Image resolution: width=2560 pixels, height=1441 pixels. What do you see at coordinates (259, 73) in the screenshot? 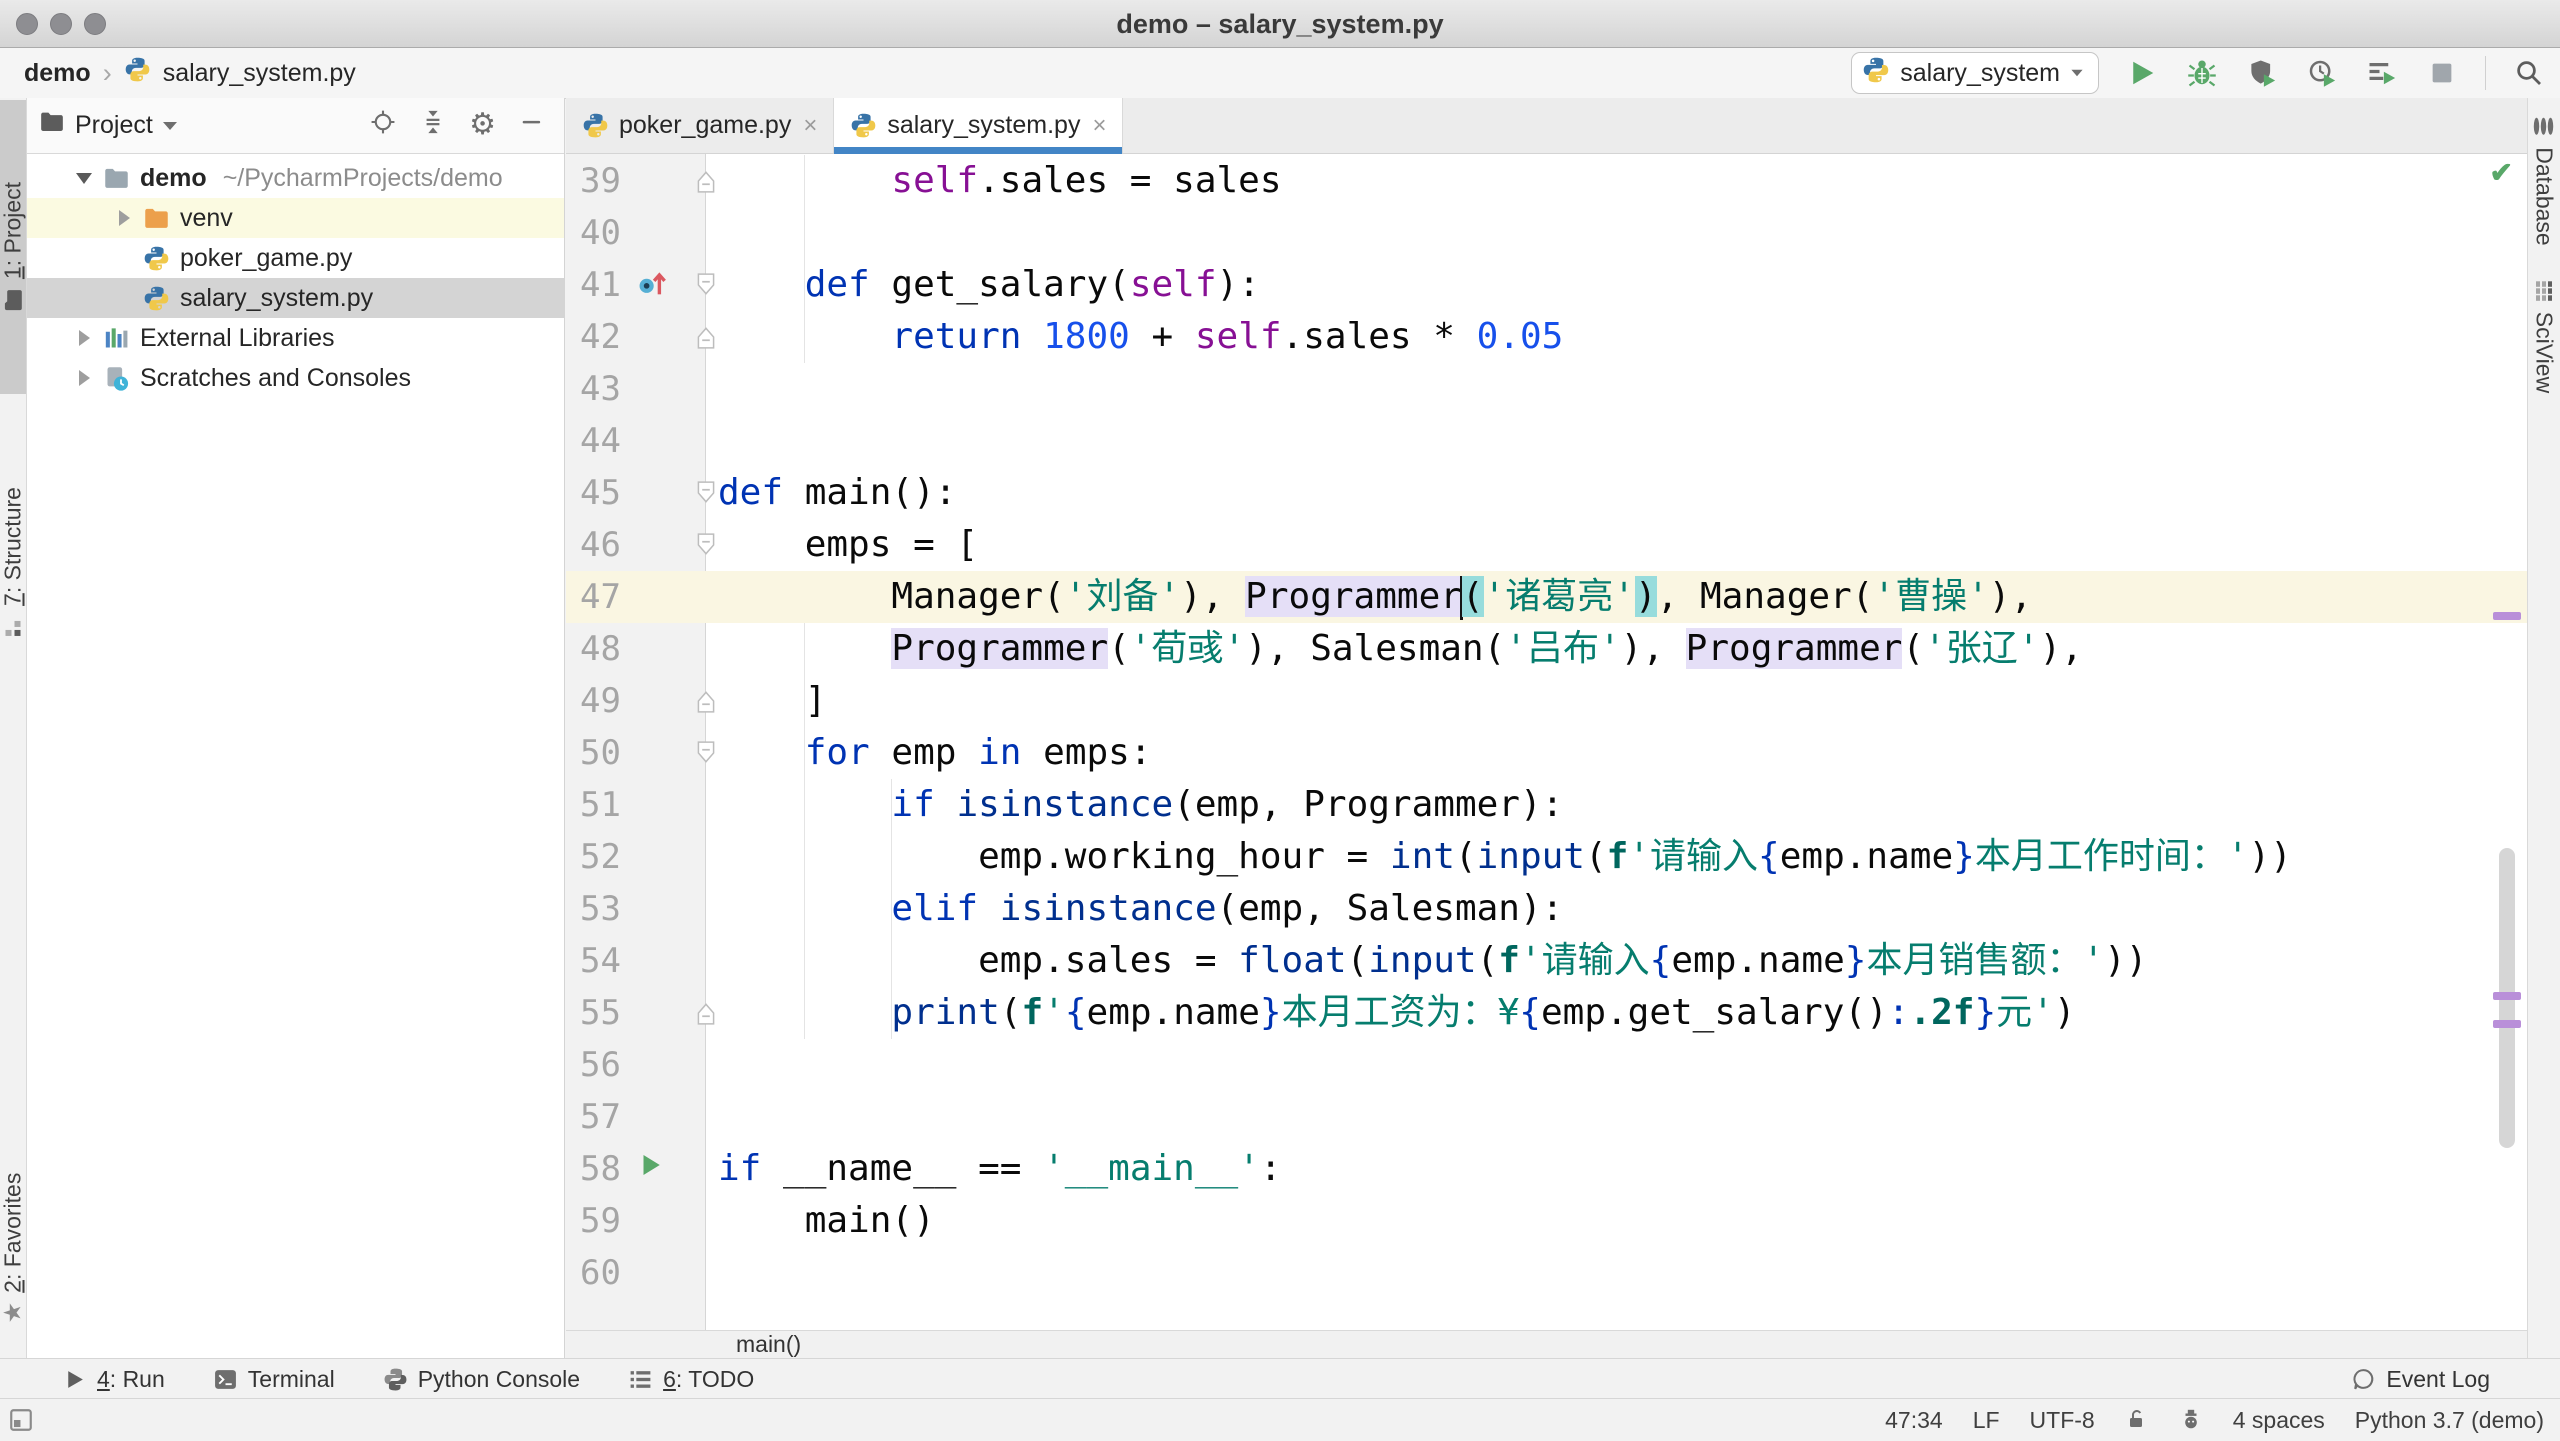
I see `breadcrumb-file: salary_system.py` at bounding box center [259, 73].